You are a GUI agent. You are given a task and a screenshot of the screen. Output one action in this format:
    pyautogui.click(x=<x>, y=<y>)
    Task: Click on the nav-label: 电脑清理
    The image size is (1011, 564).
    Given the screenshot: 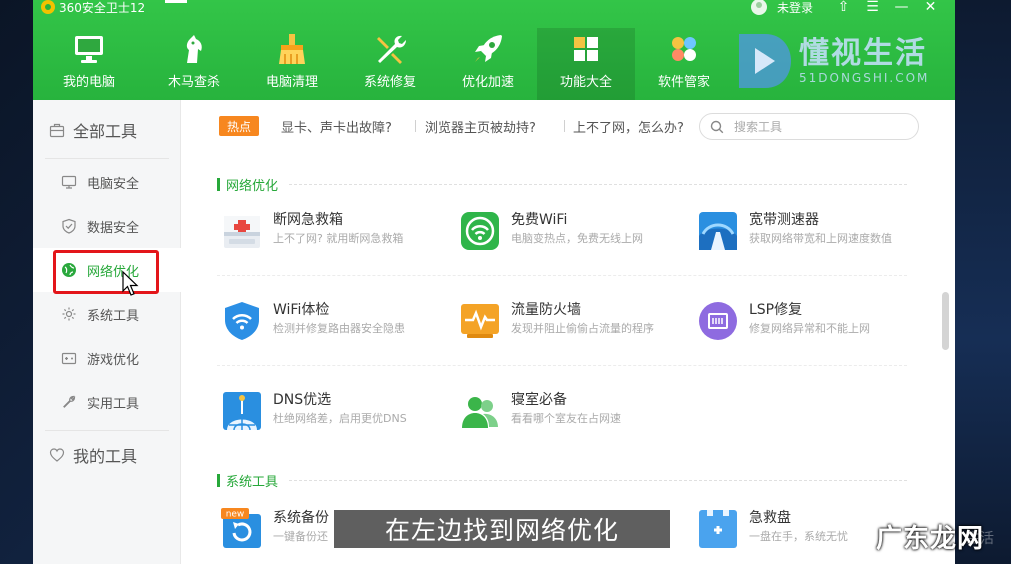 What is the action you would take?
    pyautogui.click(x=291, y=82)
    